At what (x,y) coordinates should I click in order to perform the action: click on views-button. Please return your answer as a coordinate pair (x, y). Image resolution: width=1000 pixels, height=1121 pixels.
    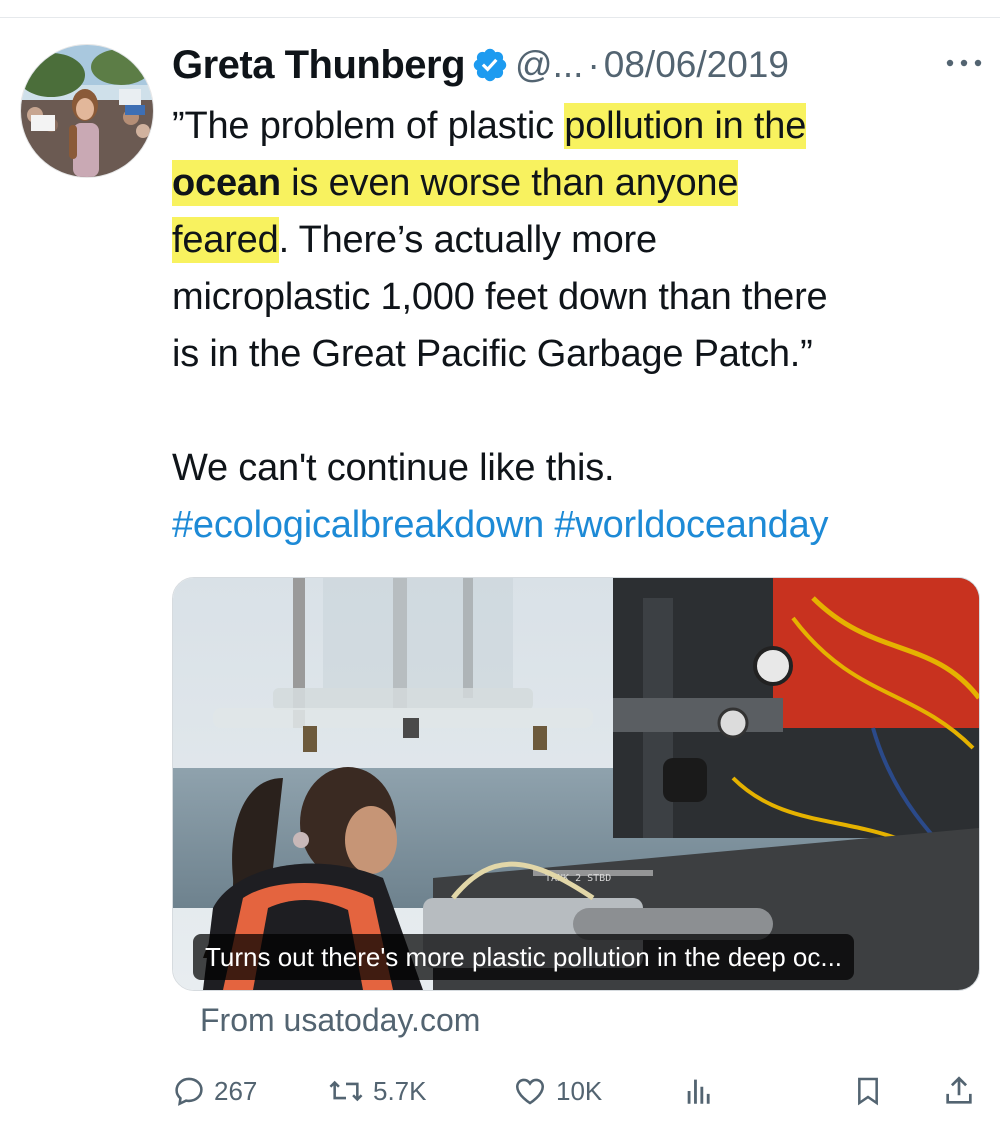
    Looking at the image, I should click on (699, 1091).